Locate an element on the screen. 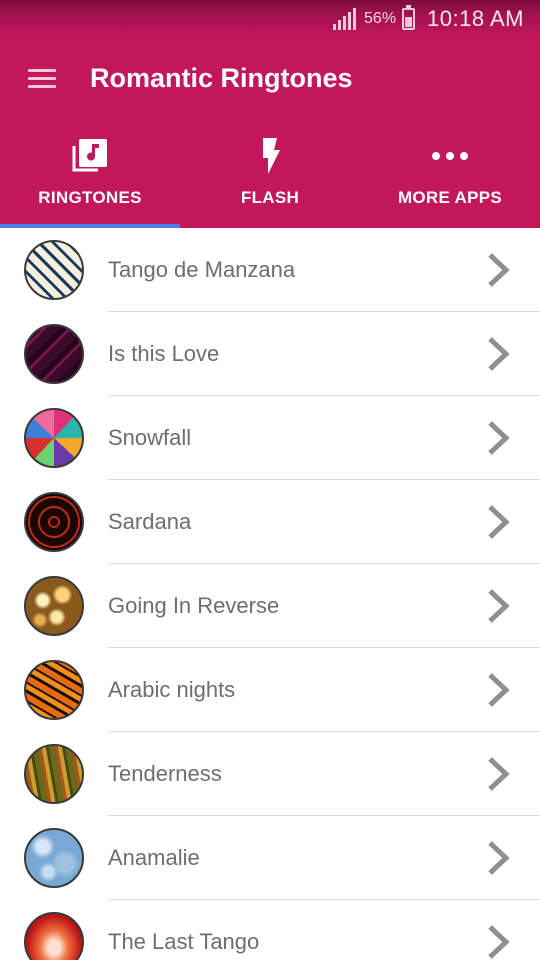  list-item: Going In Reverse is located at coordinates (270, 606).